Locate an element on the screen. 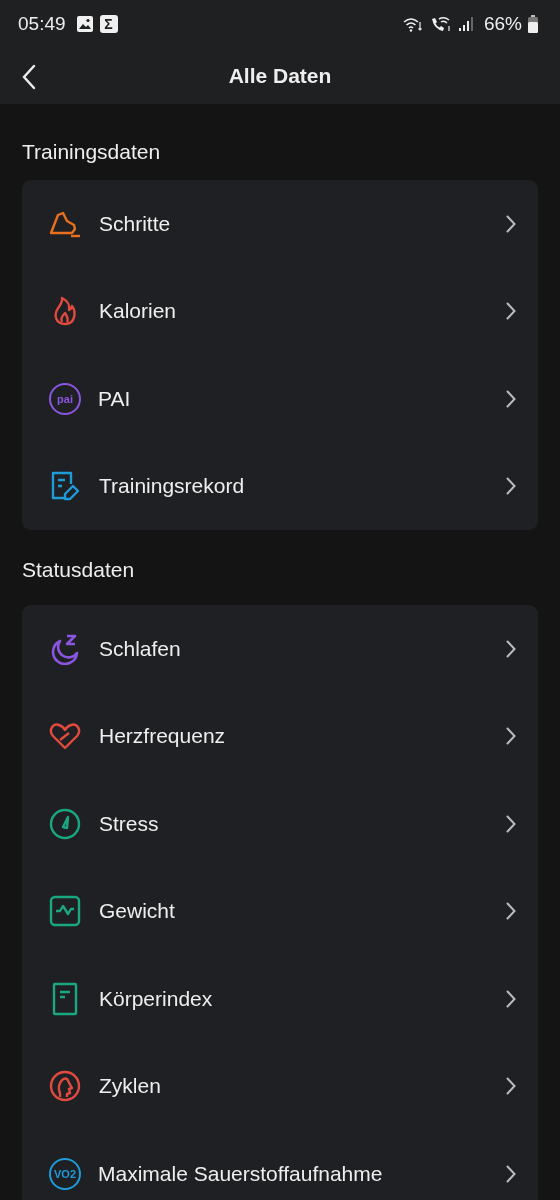 This screenshot has height=1200, width=560. list-item: VO2 Maximale Sauerstoffaufnahme is located at coordinates (280, 1165).